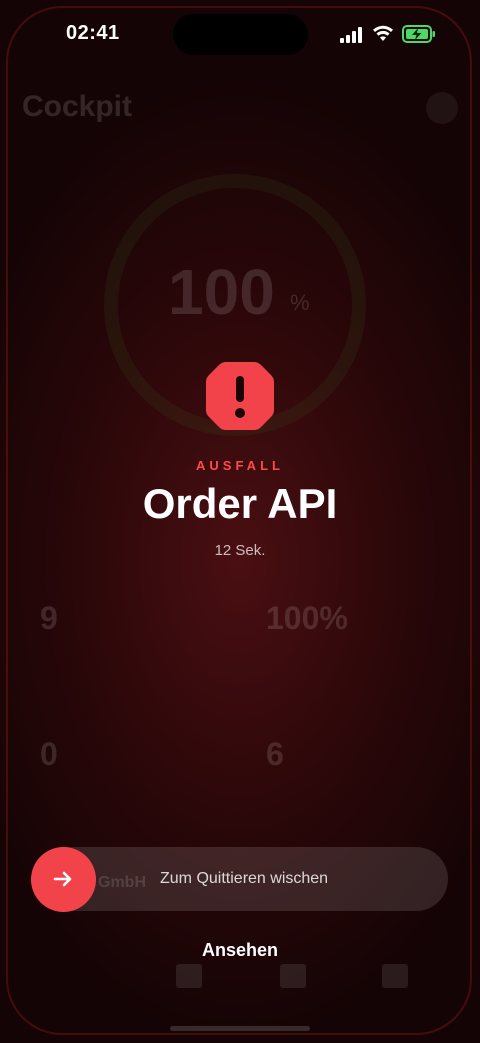  I want to click on uptime-value: 100, so click(221, 292).